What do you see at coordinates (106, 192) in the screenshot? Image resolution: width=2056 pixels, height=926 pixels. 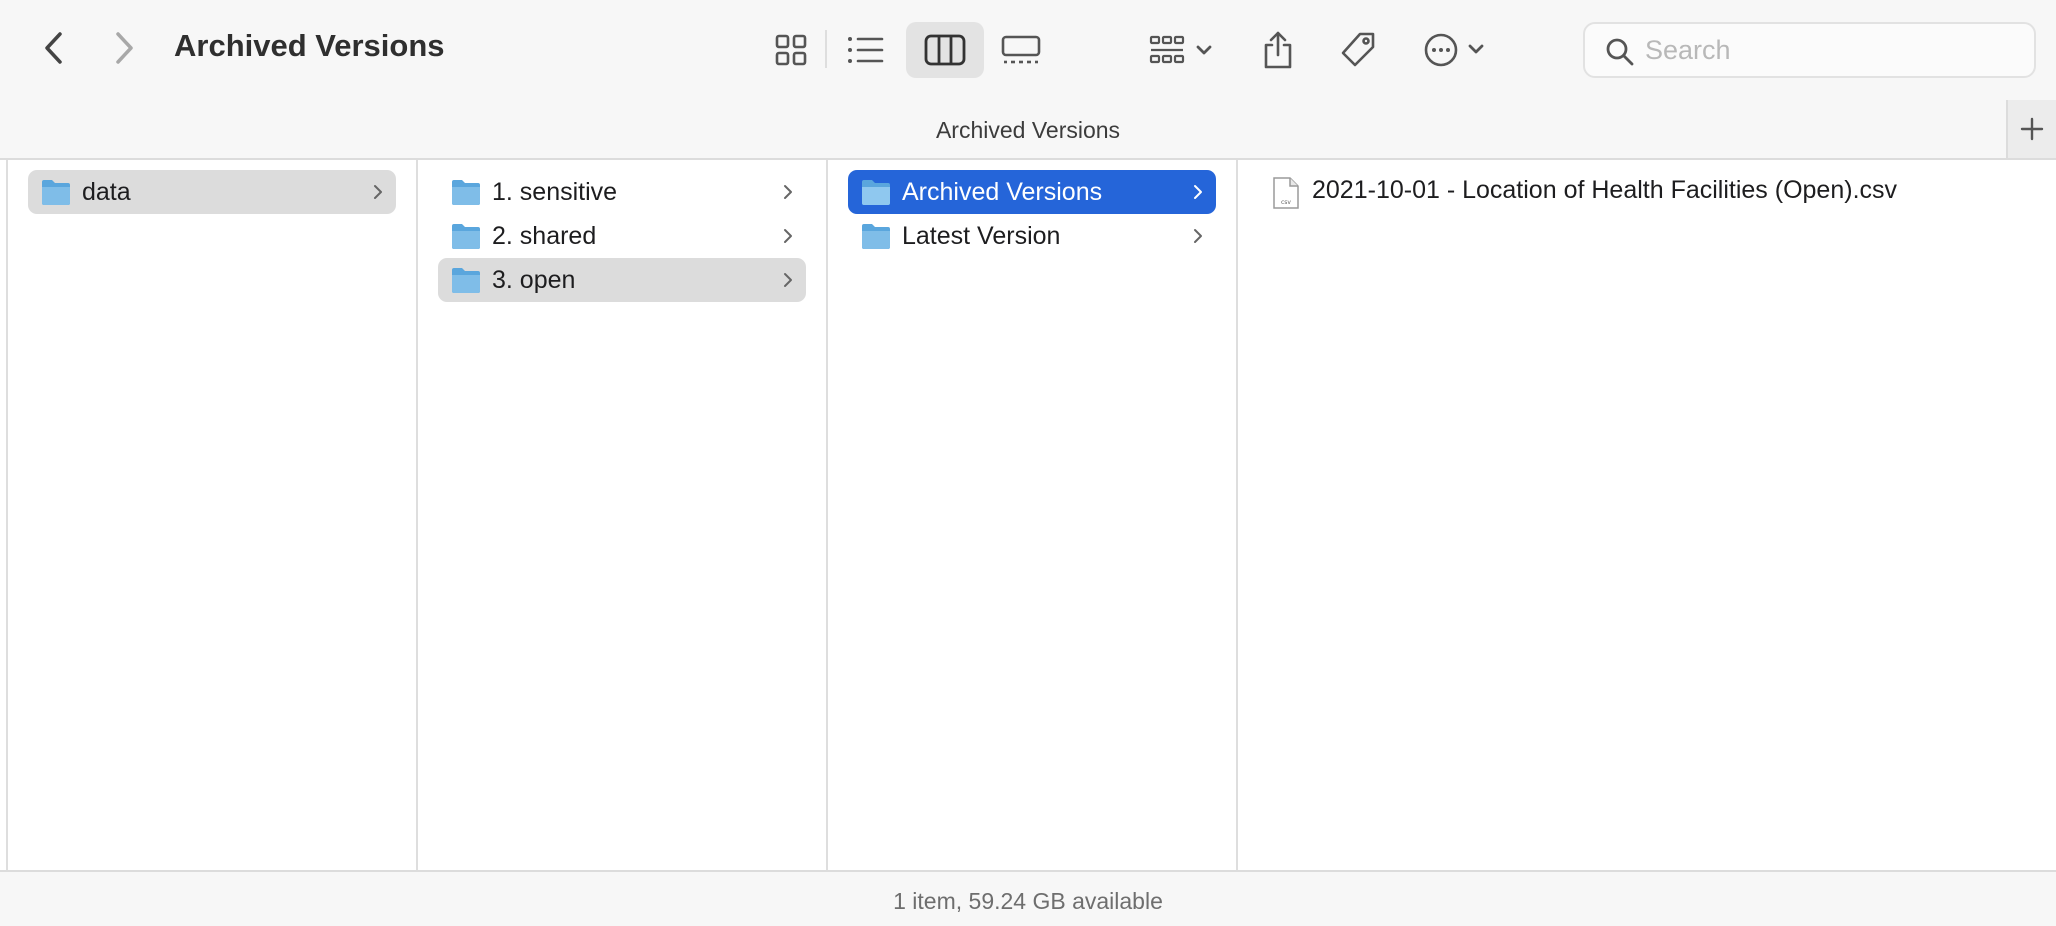 I see `folder-label: data` at bounding box center [106, 192].